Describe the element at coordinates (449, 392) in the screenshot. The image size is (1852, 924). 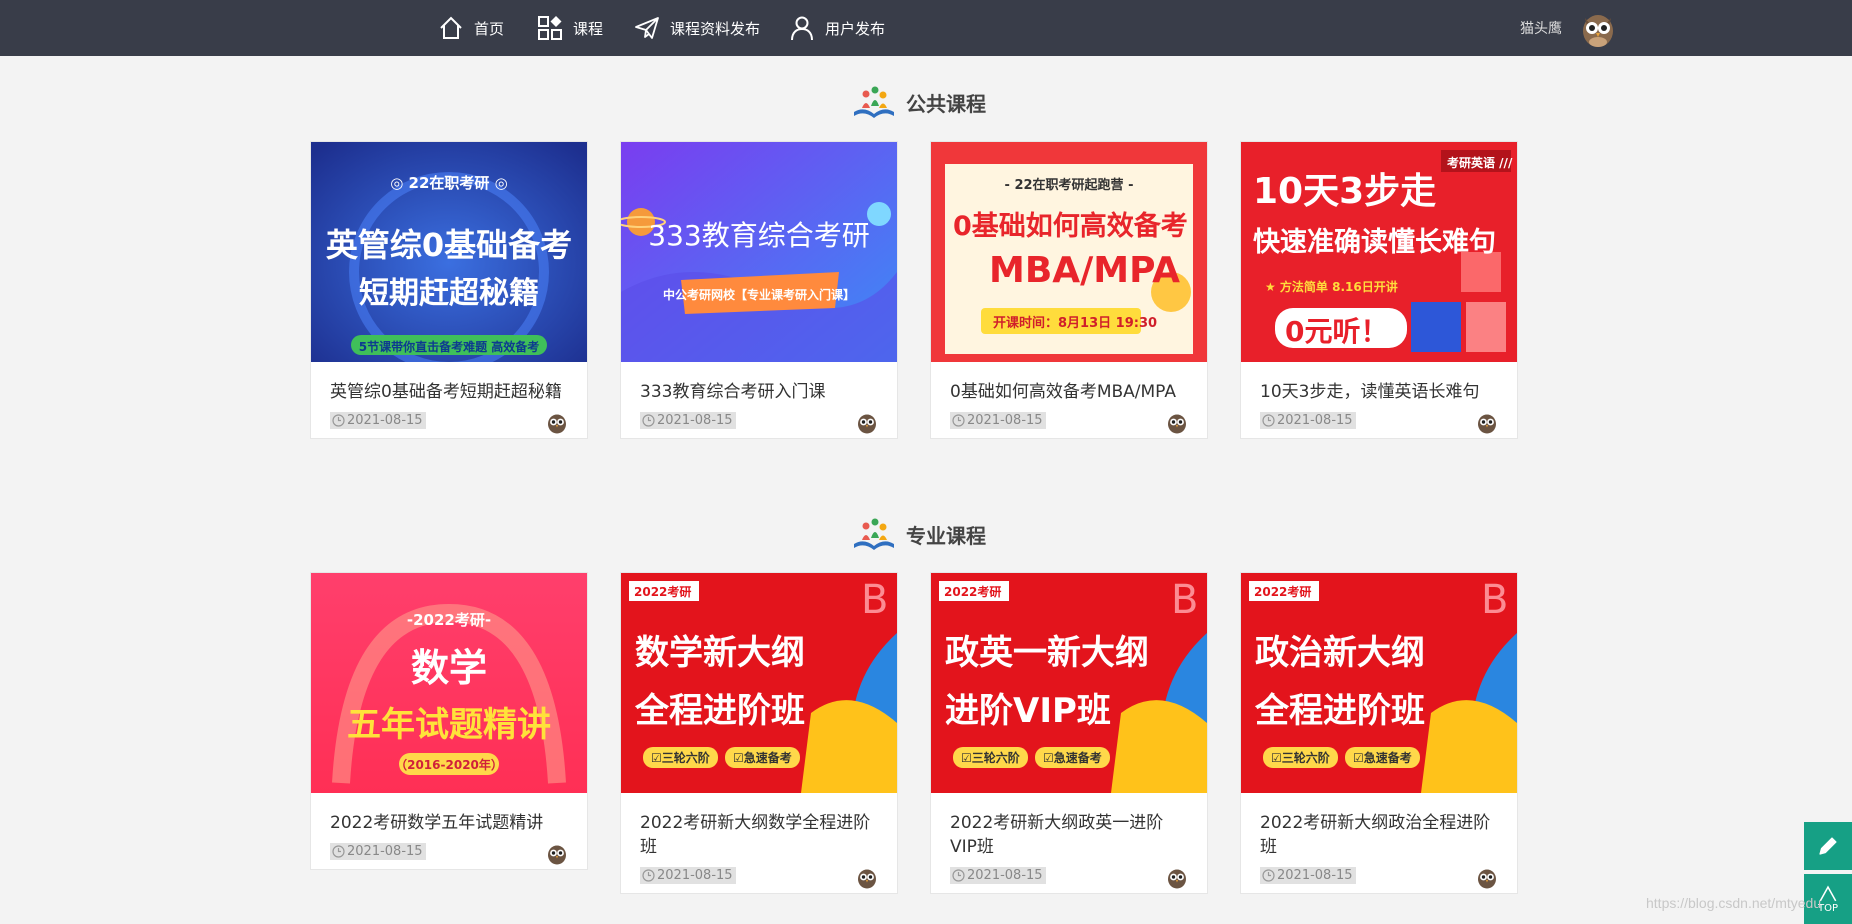
I see `course-title: 英管综0基础备考短期赶超秘籍` at that location.